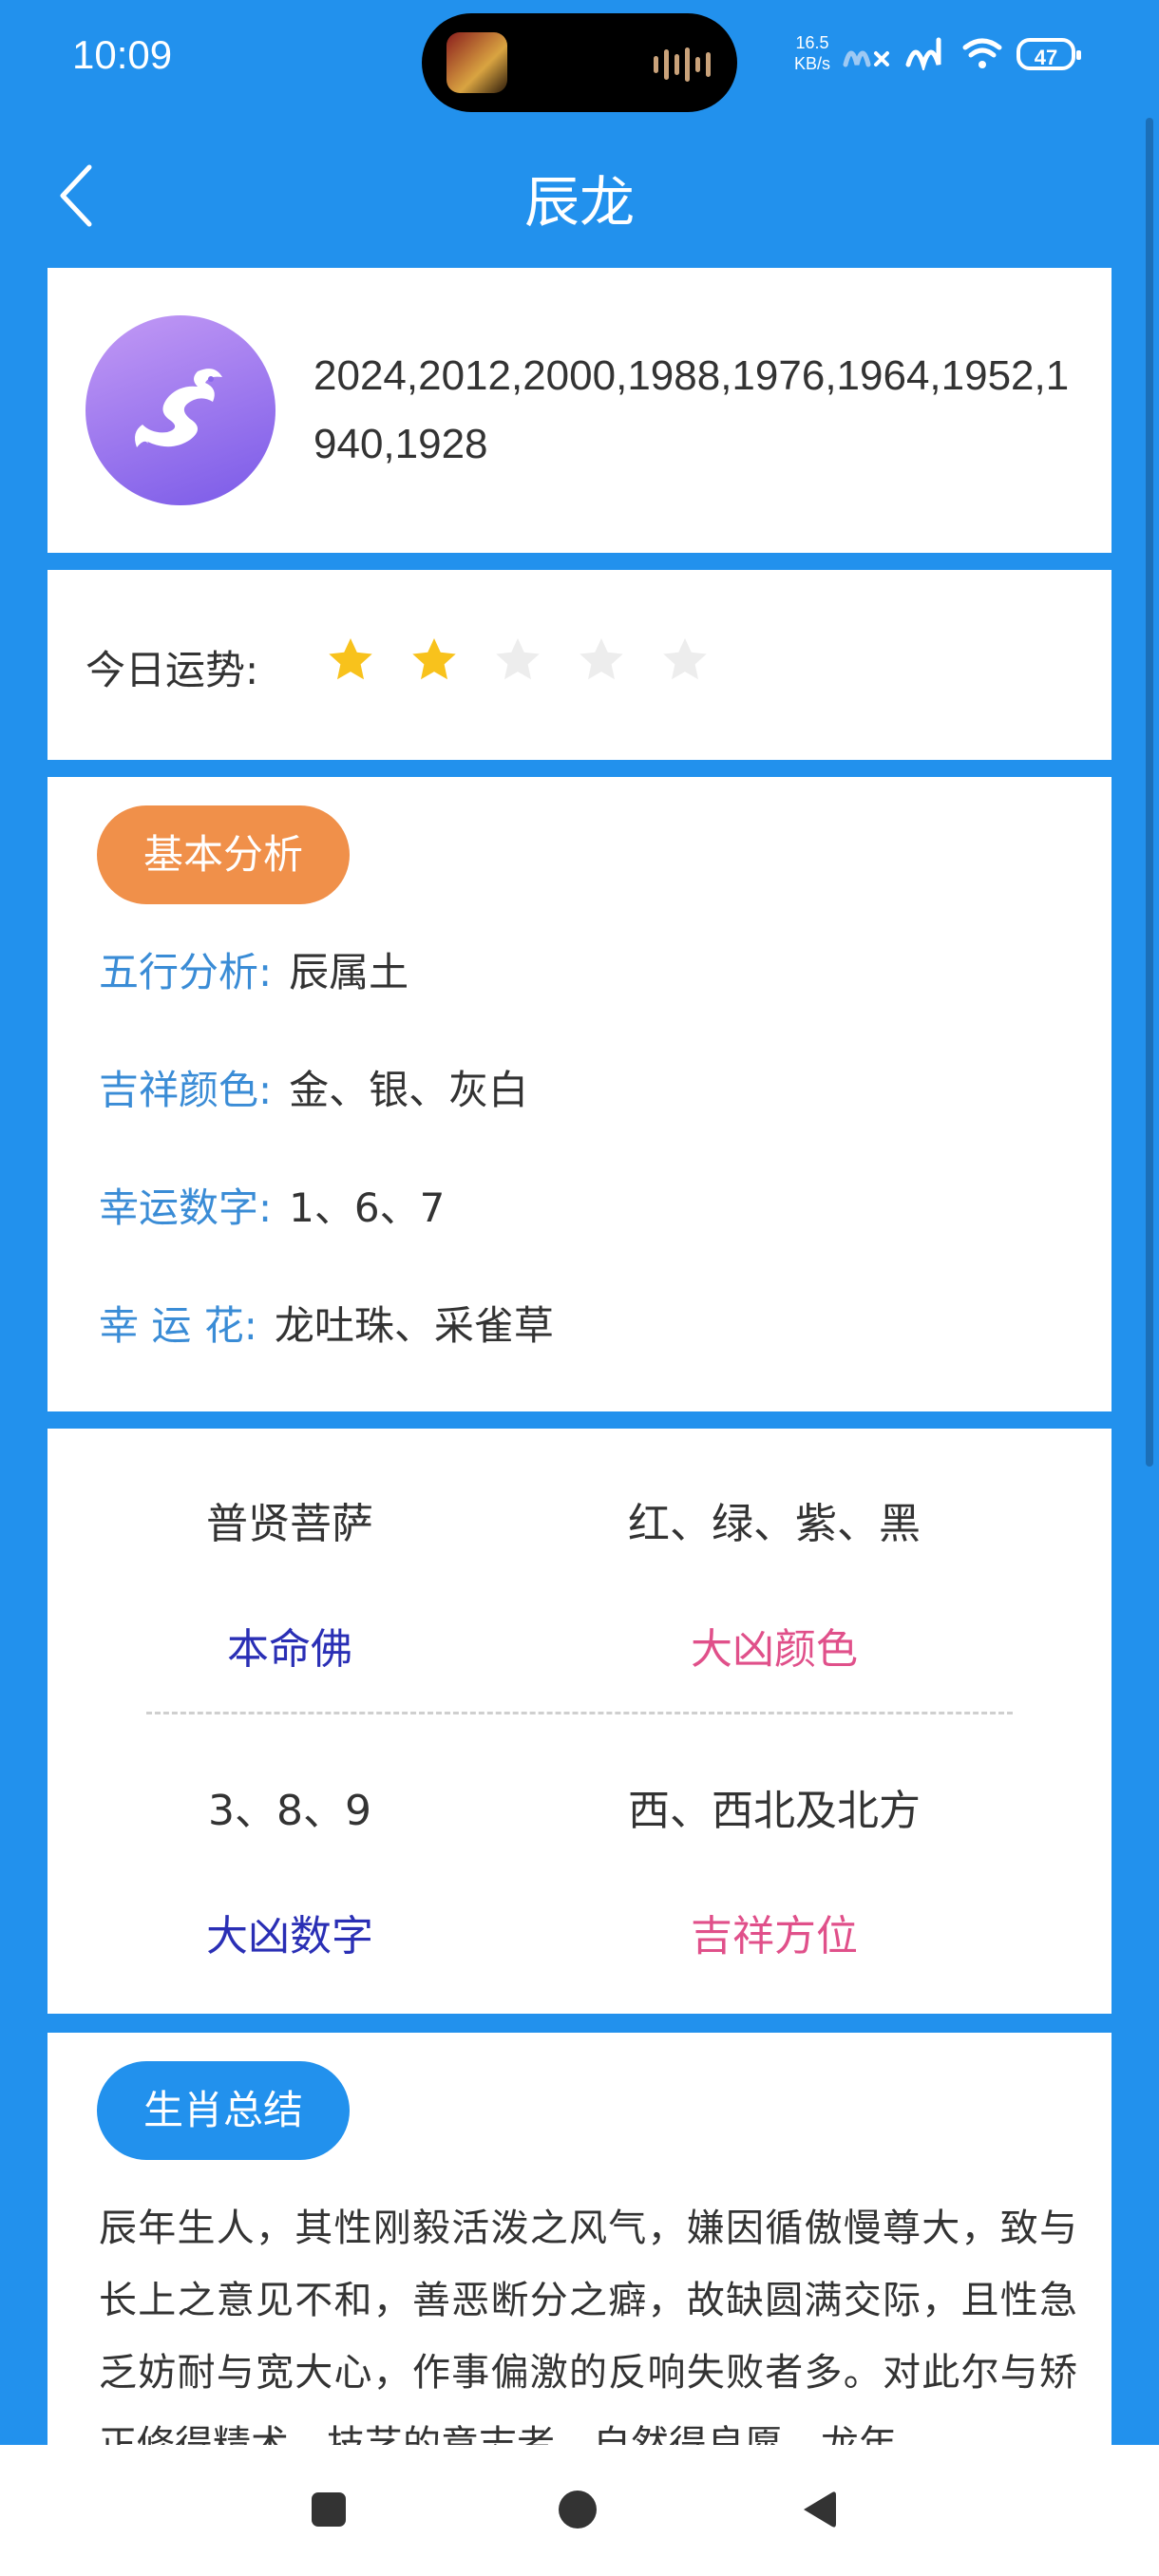 The image size is (1159, 2576). I want to click on grid-cell-unlucky-number: 3、8、9 大凶数字, so click(290, 1869).